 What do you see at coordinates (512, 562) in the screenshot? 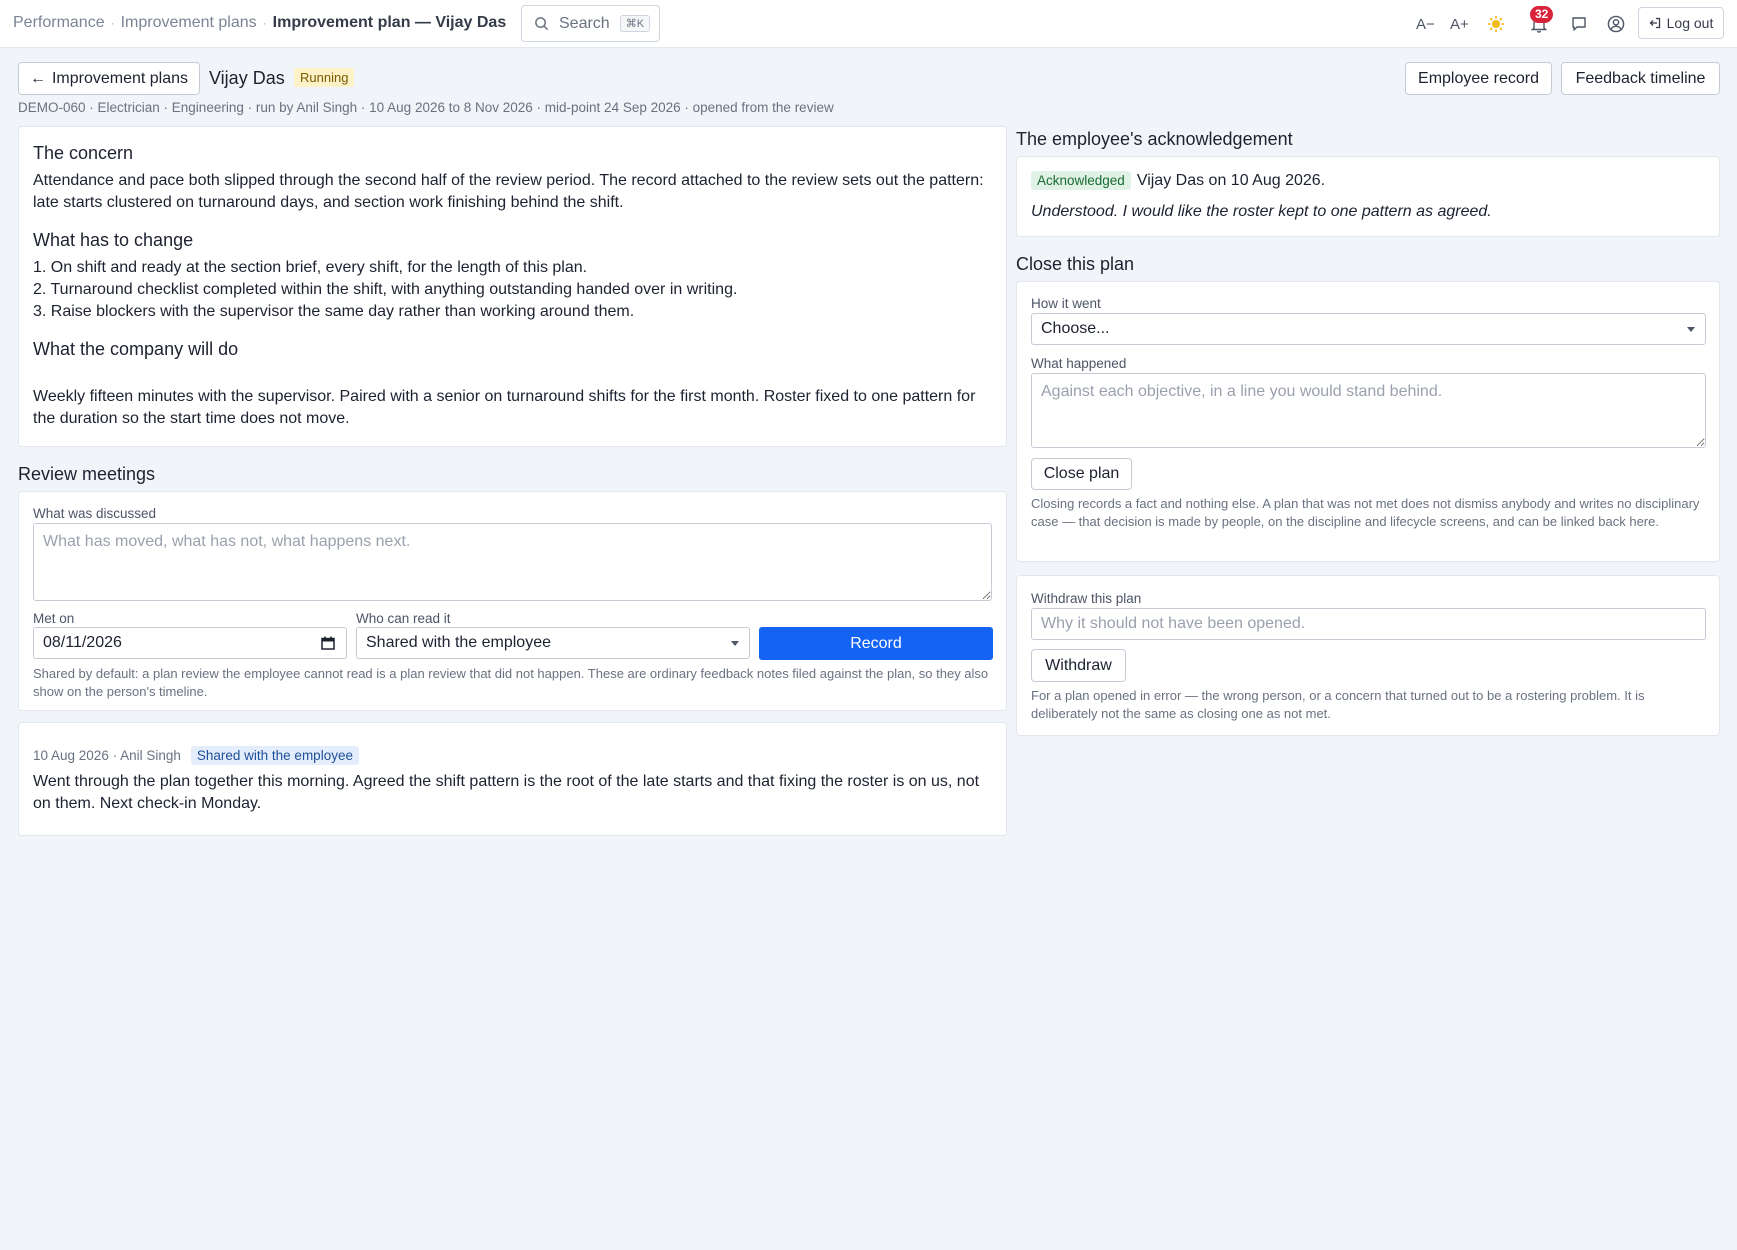
I see `discussed-textarea` at bounding box center [512, 562].